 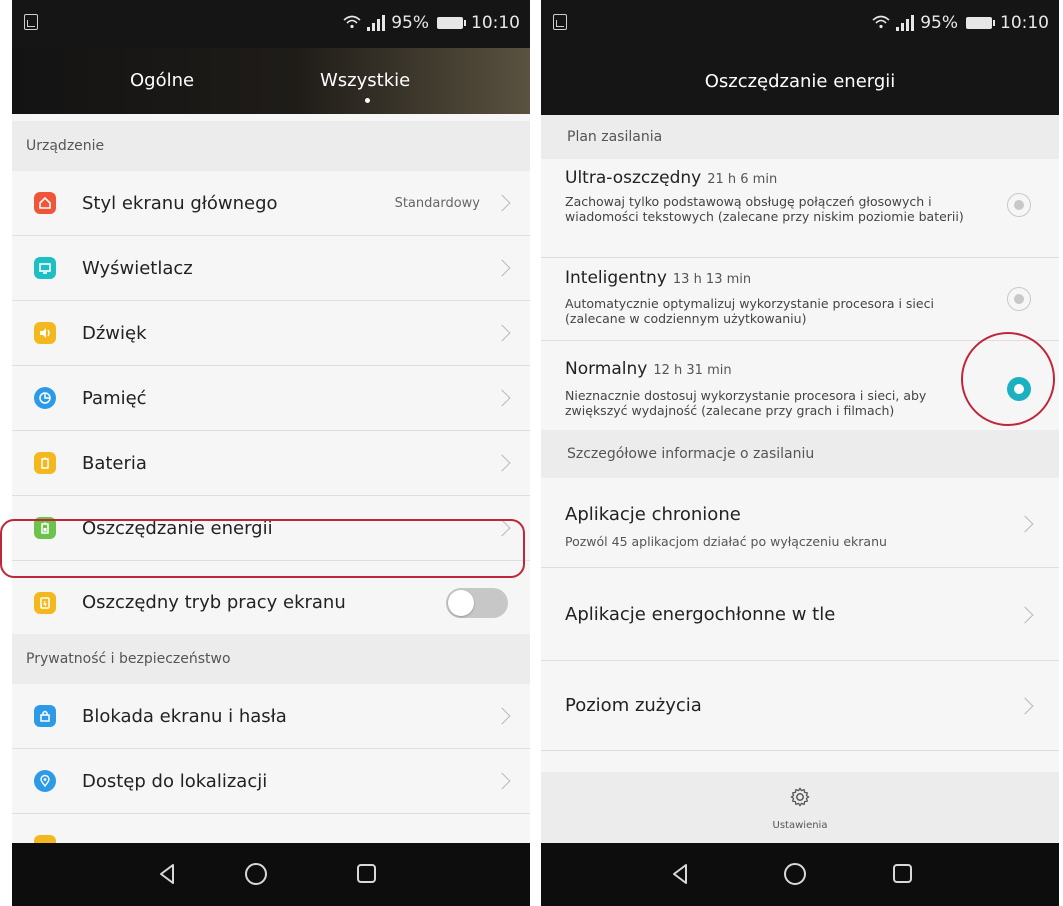 I want to click on plan-time: 21 h 6 min, so click(x=742, y=179).